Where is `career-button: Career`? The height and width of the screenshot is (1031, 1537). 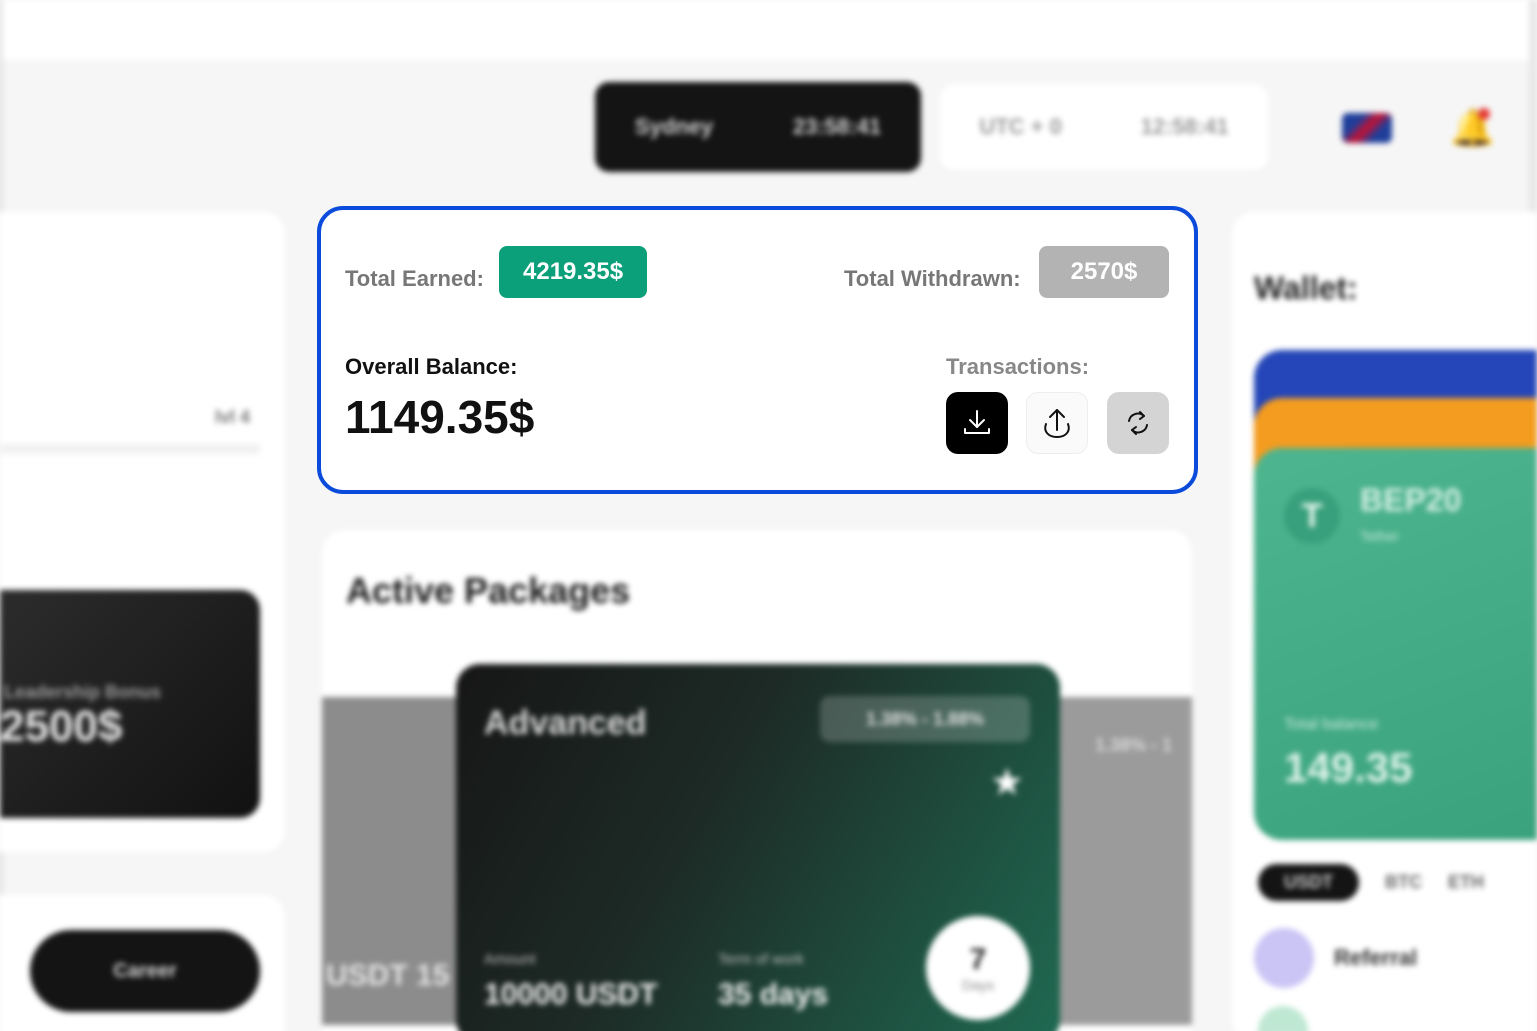 career-button: Career is located at coordinates (145, 971).